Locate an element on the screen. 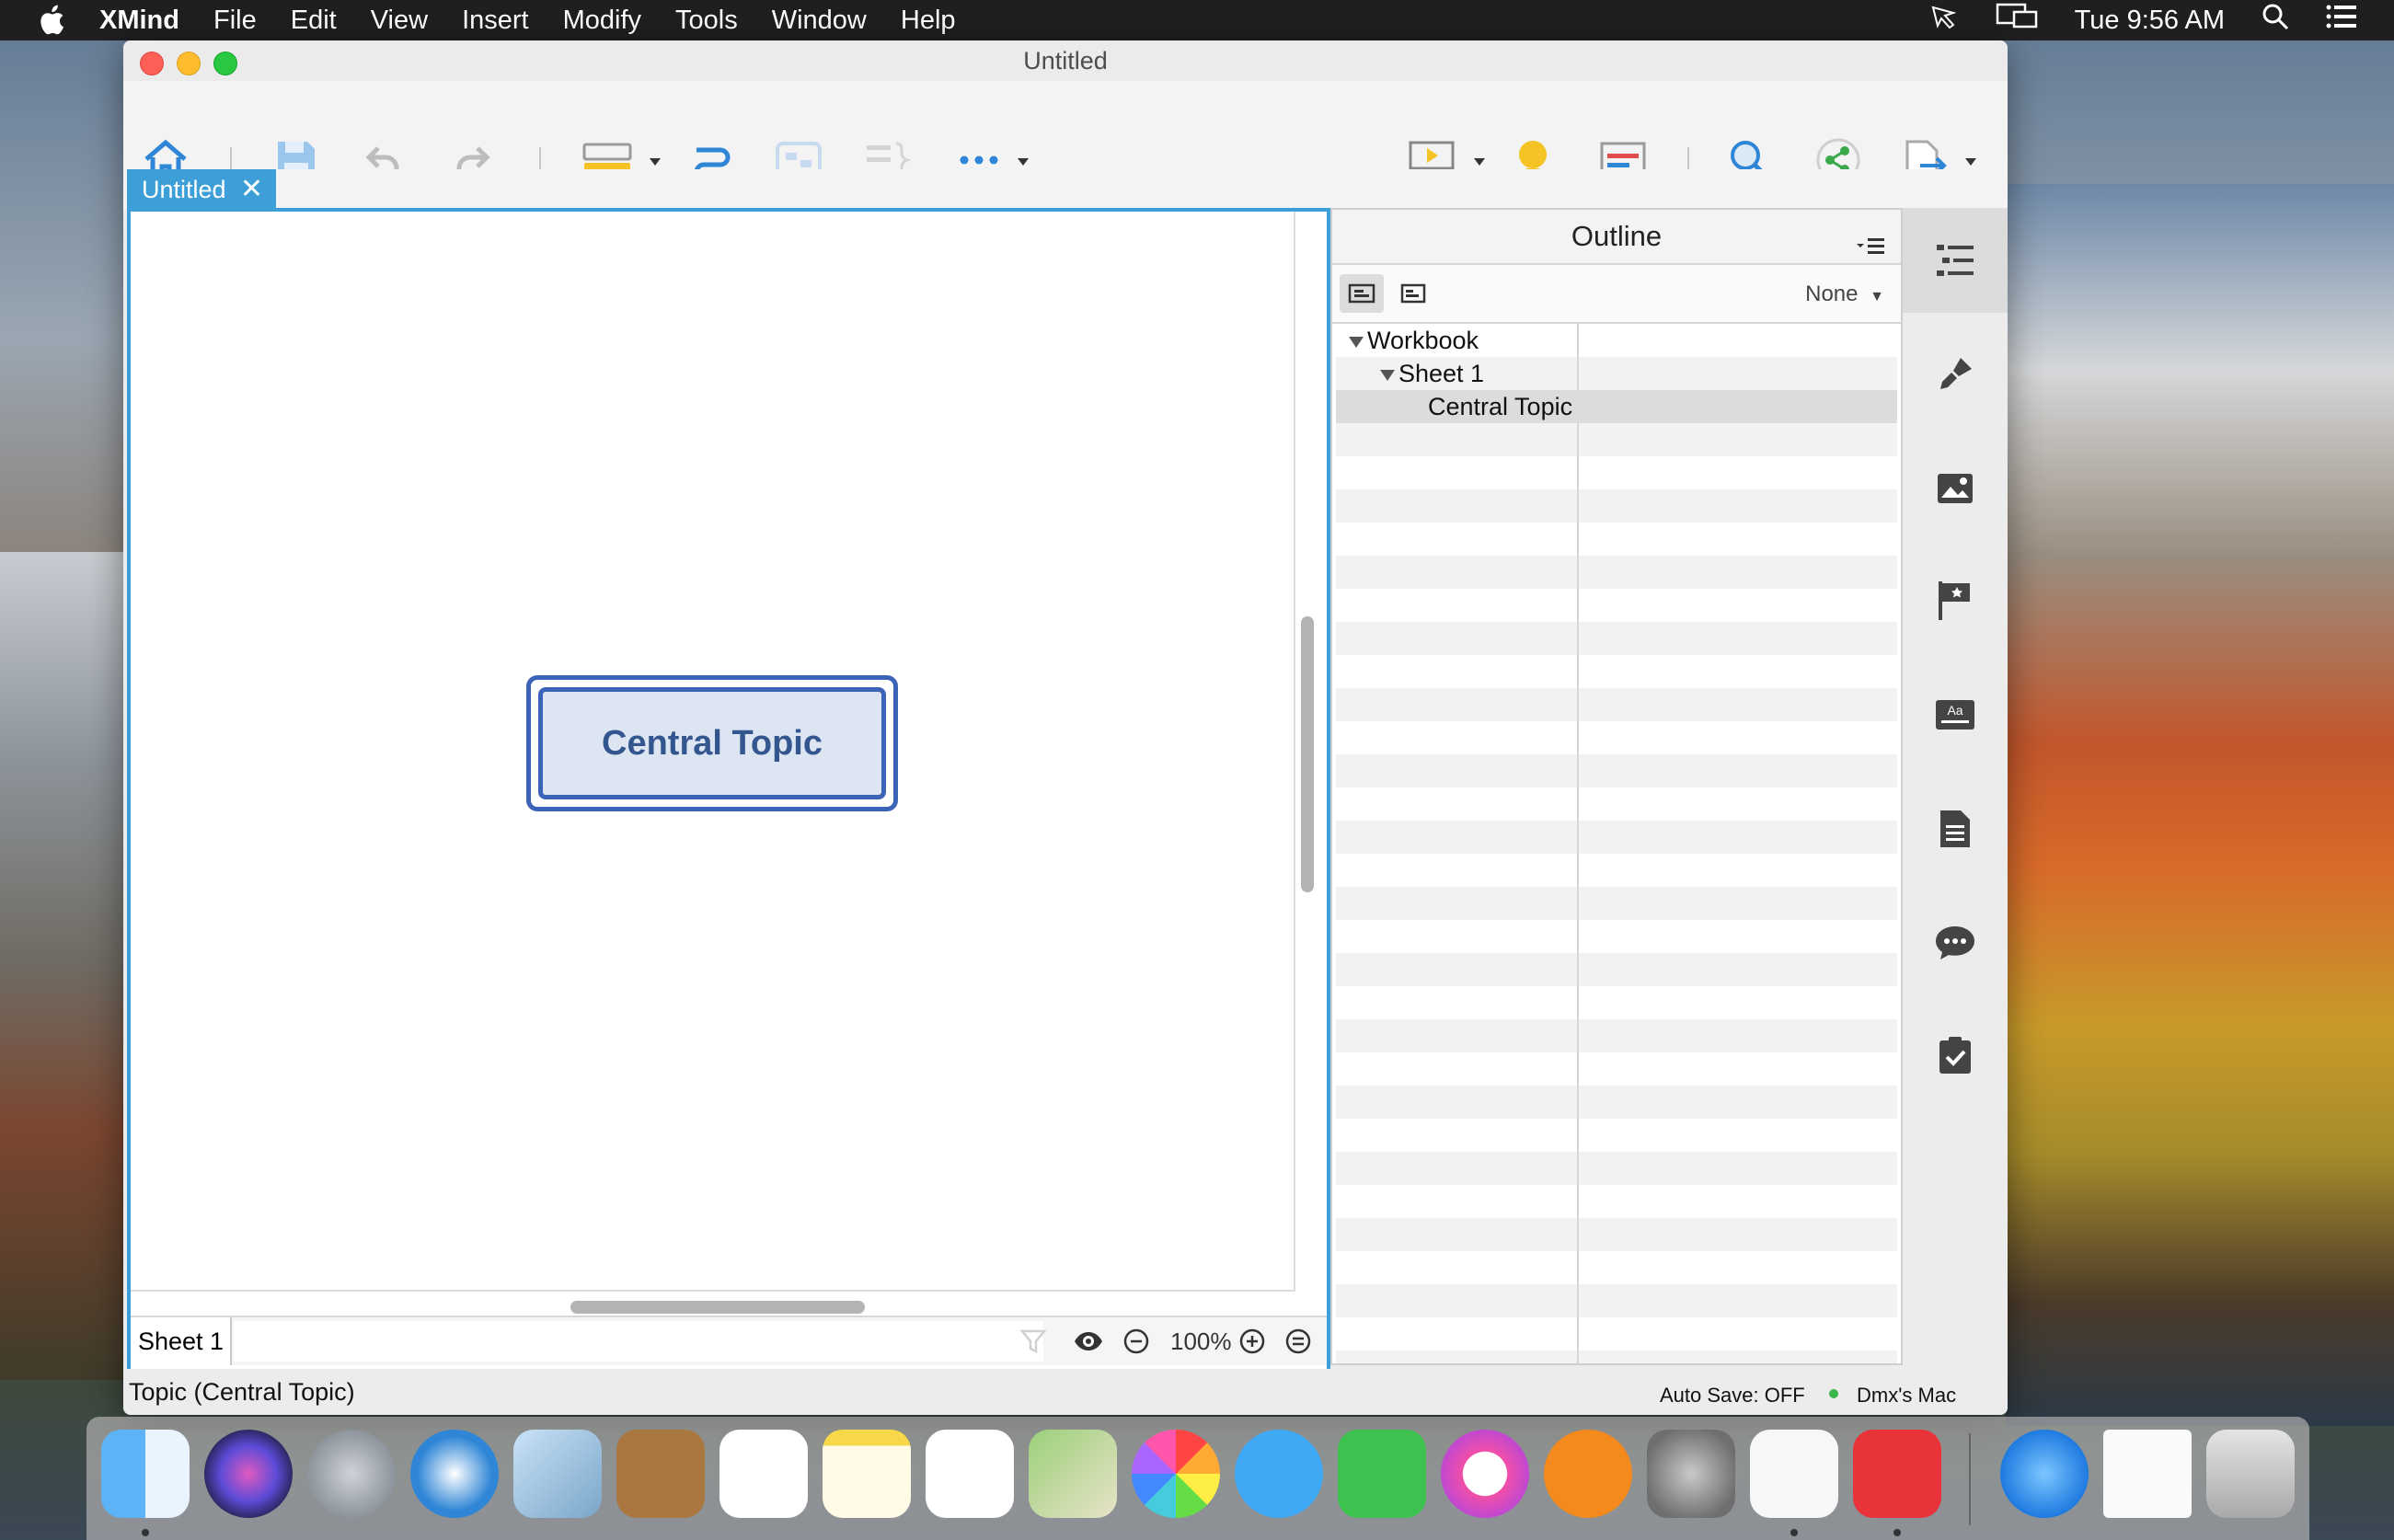 This screenshot has width=2394, height=1540. outline-column-divider is located at coordinates (1578, 843).